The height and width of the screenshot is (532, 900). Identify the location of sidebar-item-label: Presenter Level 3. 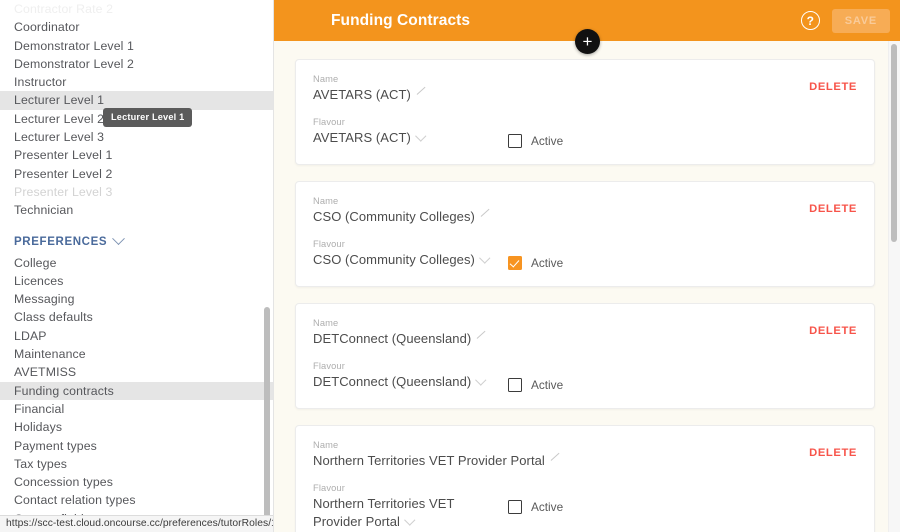
(63, 191).